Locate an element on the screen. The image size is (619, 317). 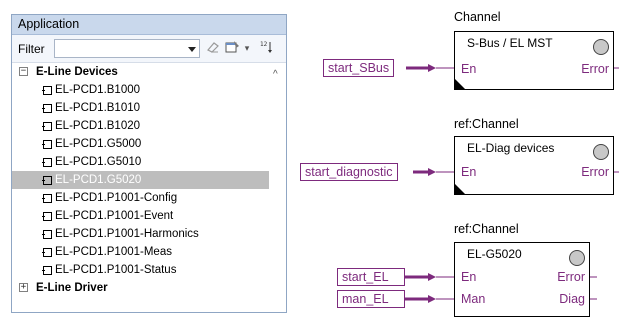
function-block-diag: EL-Diag devices En Error is located at coordinates (534, 165).